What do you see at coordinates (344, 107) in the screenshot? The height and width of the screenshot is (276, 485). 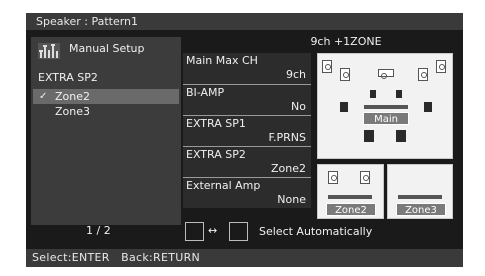 I see `surround-left-speaker-icon` at bounding box center [344, 107].